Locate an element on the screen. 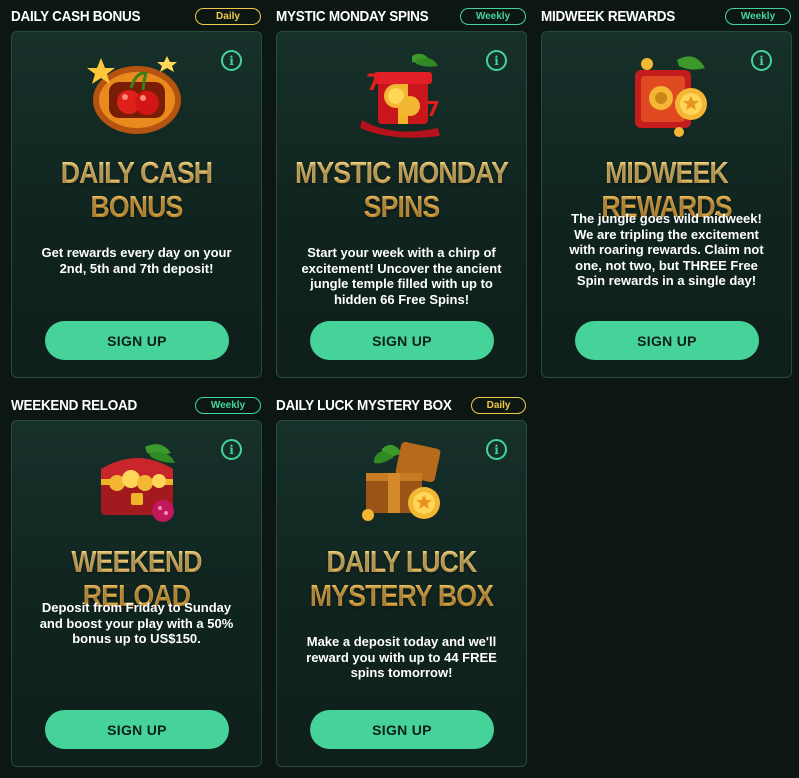 This screenshot has height=778, width=799. promo-heading: DAILY LUCK MYSTERY BOX is located at coordinates (401, 579).